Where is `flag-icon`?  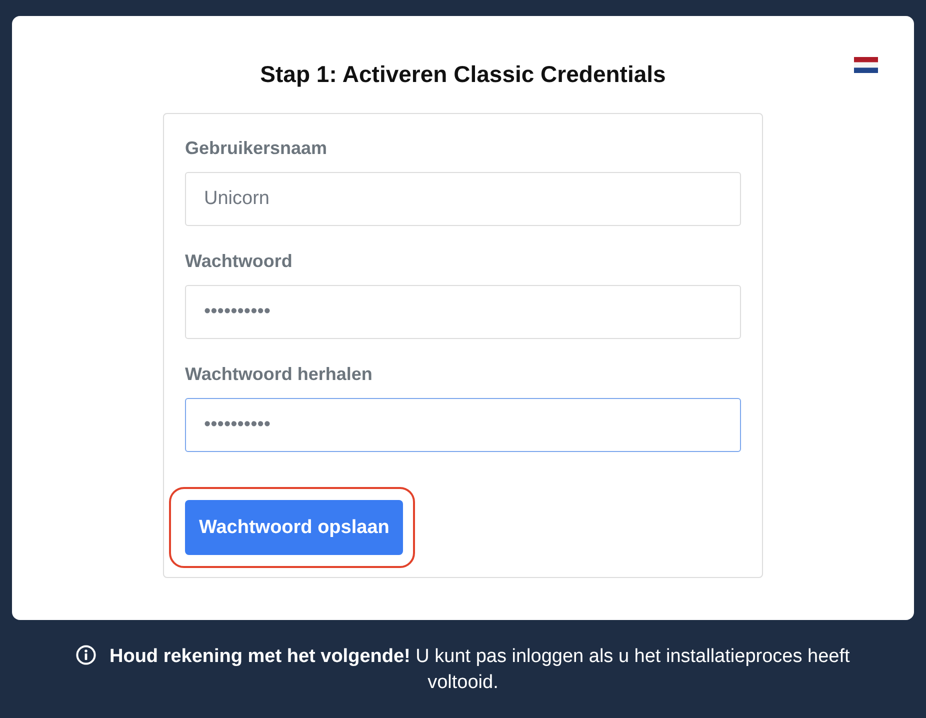 flag-icon is located at coordinates (866, 65).